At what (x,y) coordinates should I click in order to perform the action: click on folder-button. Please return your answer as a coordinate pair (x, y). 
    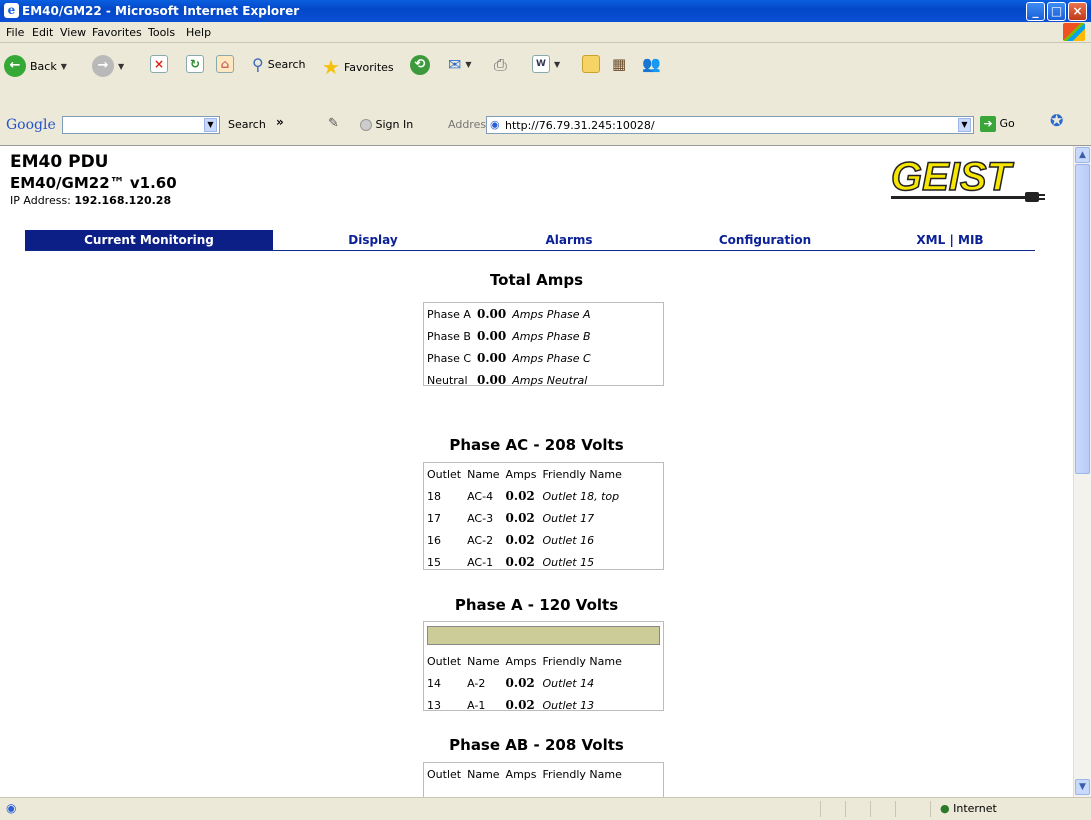
    Looking at the image, I should click on (591, 64).